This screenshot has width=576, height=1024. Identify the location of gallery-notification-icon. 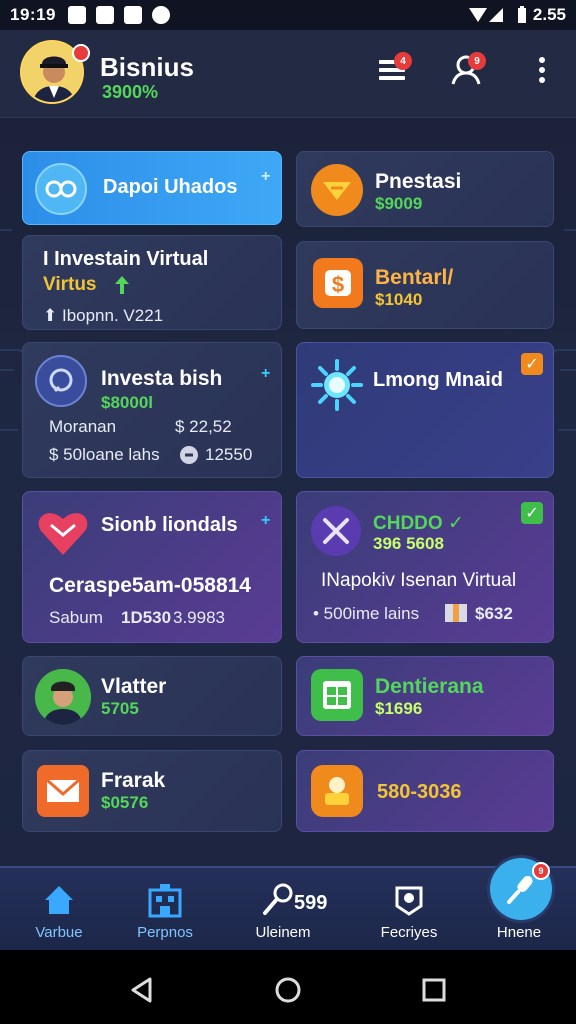
(76, 15).